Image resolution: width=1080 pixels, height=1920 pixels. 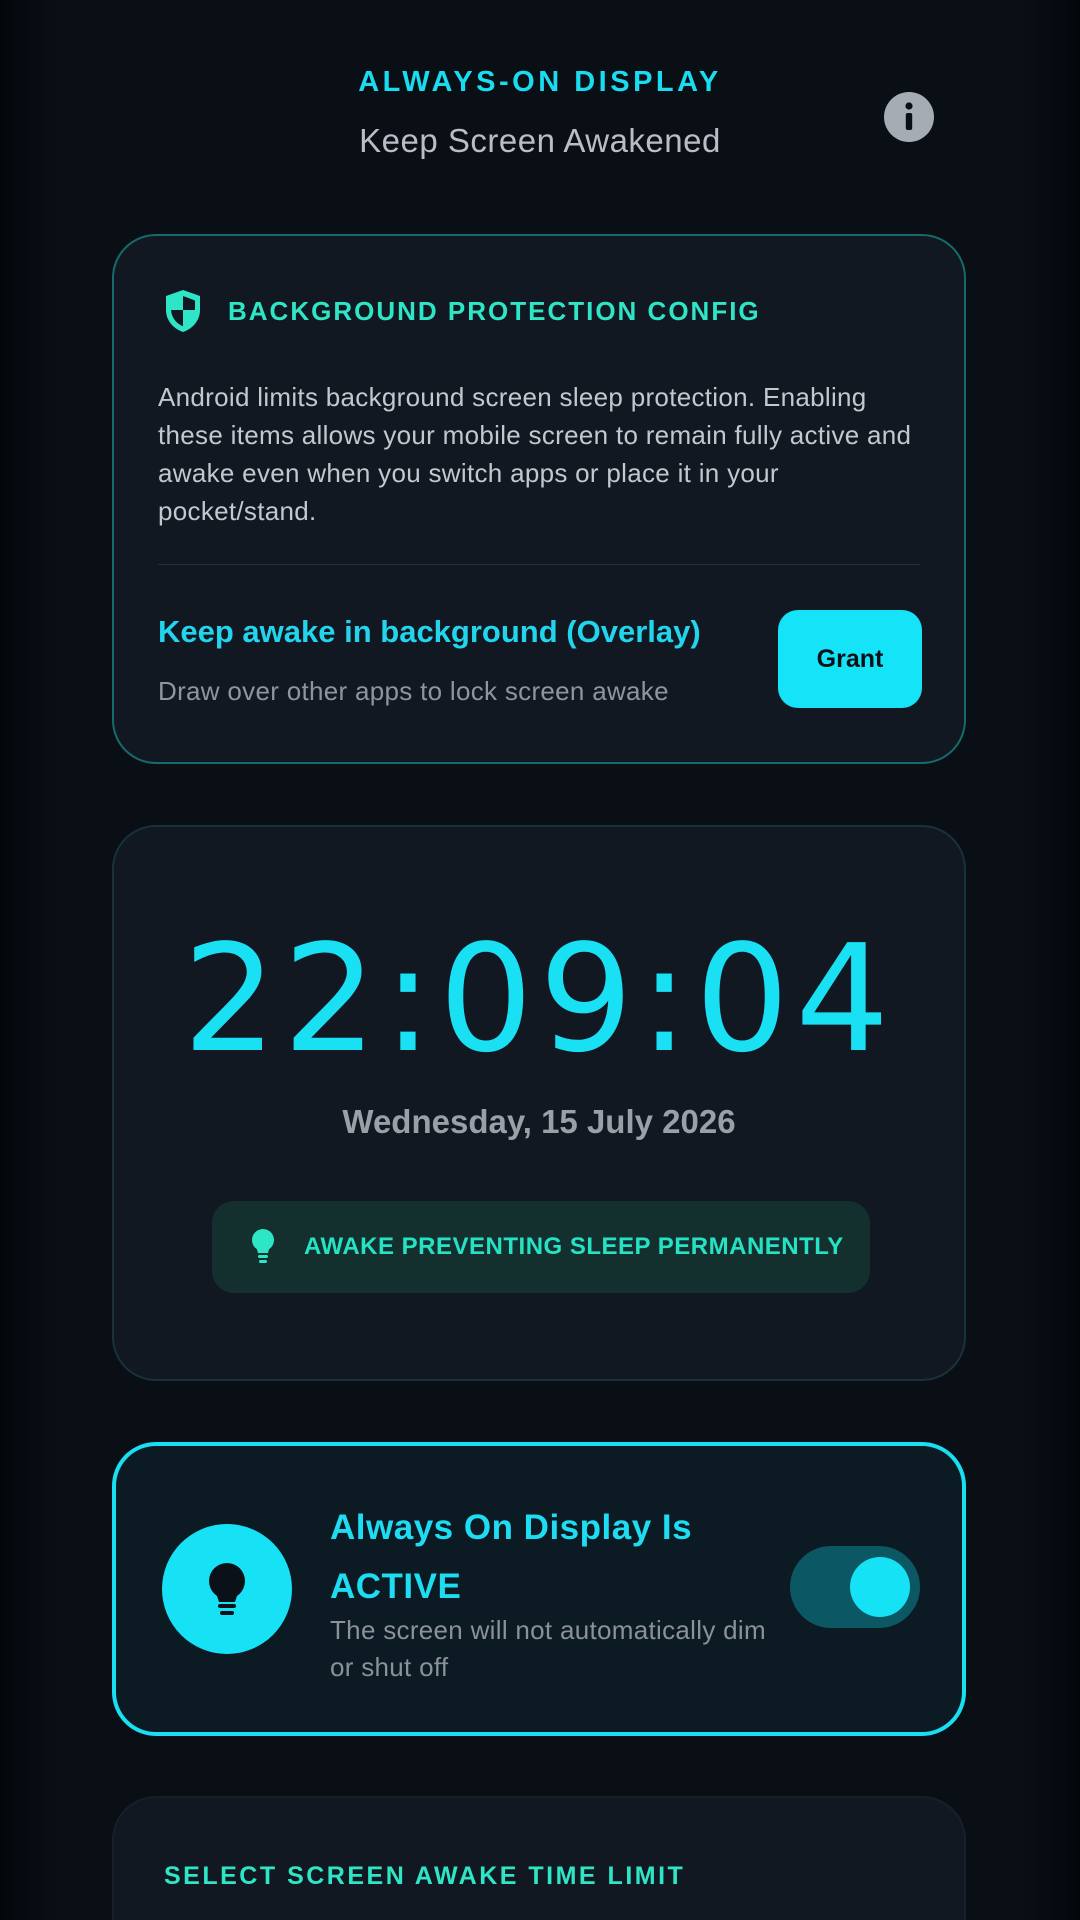 What do you see at coordinates (539, 1858) in the screenshot?
I see `time-limit-card: SELECT SCREEN AWAKE TIME LIMIT` at bounding box center [539, 1858].